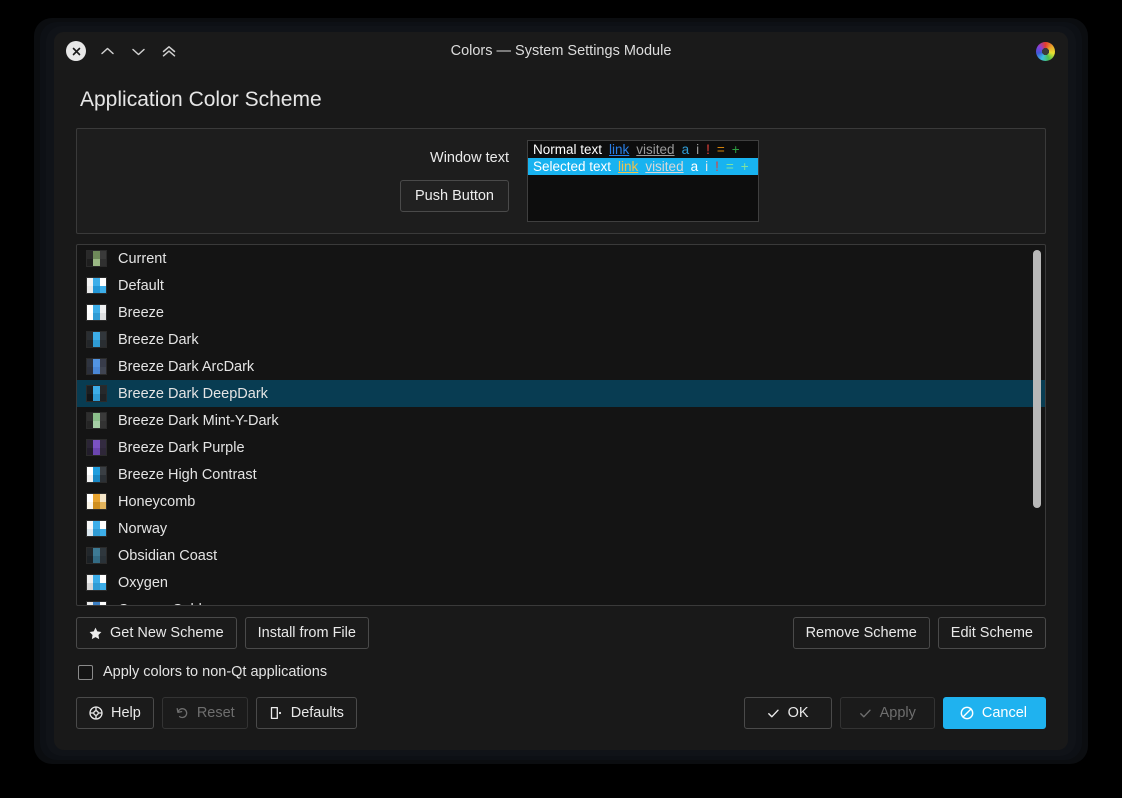  I want to click on titlebar-app-icon, so click(1052, 51).